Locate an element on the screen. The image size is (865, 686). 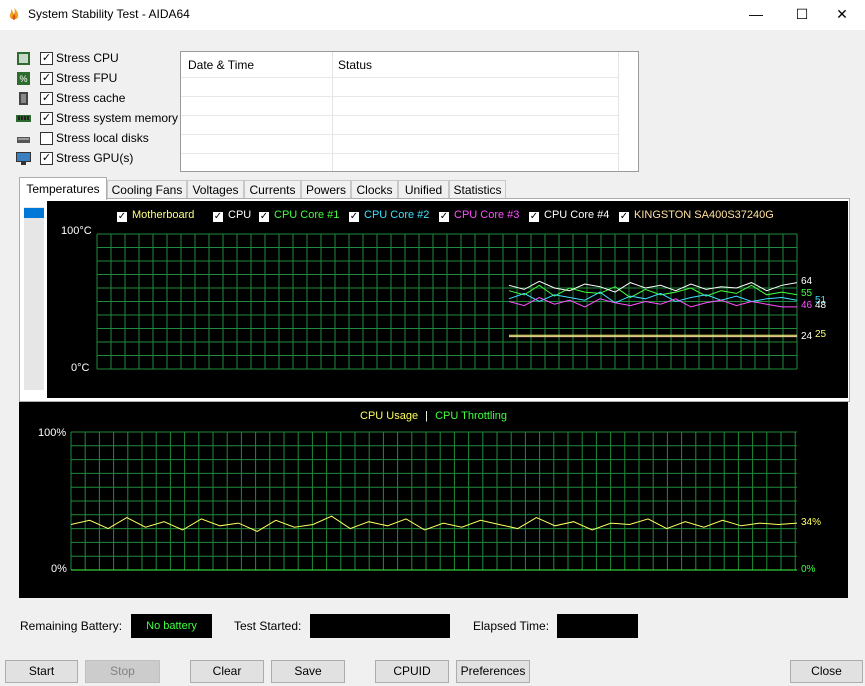
stress-cpu-option: ✓ Stress CPU is located at coordinates (99, 59).